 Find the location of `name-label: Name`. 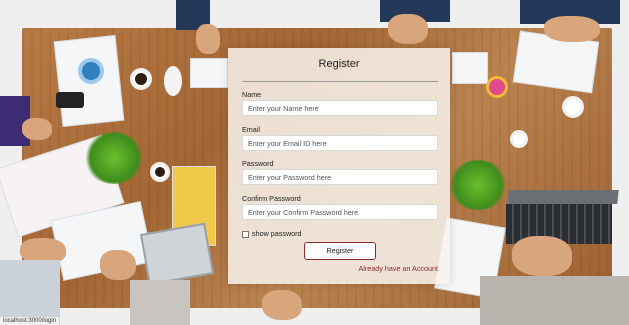

name-label: Name is located at coordinates (252, 94).